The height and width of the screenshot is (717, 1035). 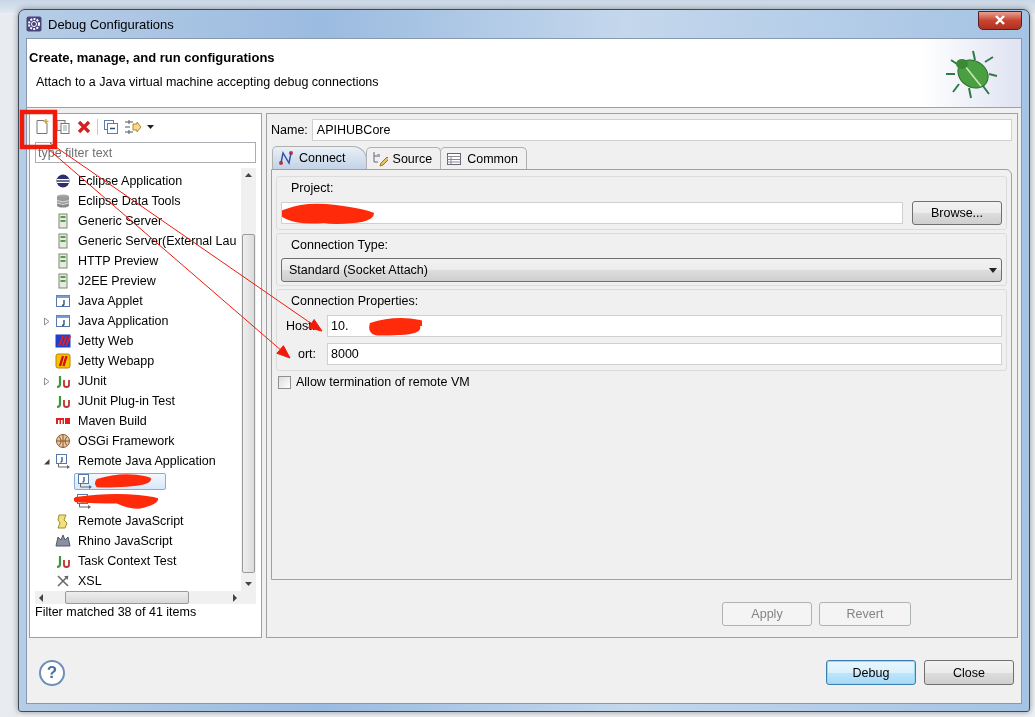 I want to click on tree-pencil-icon, so click(x=379, y=158).